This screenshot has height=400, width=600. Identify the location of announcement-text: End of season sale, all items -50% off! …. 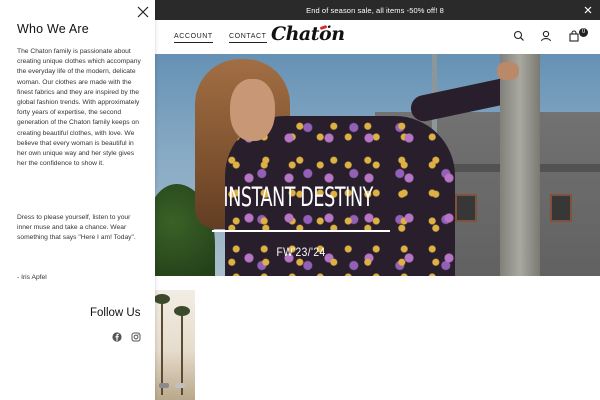
(375, 10).